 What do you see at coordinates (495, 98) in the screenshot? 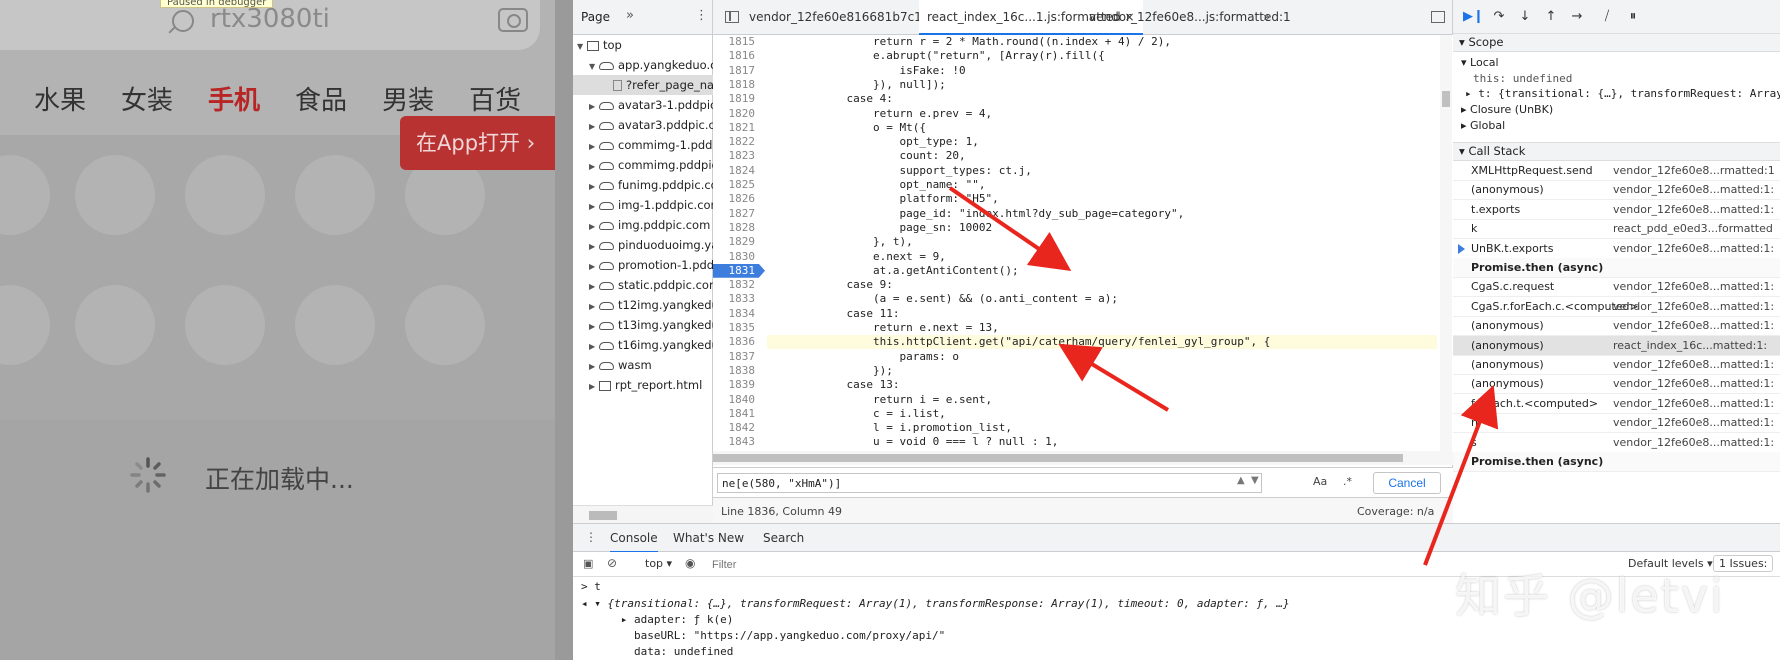
I see `category-tab: 百货` at bounding box center [495, 98].